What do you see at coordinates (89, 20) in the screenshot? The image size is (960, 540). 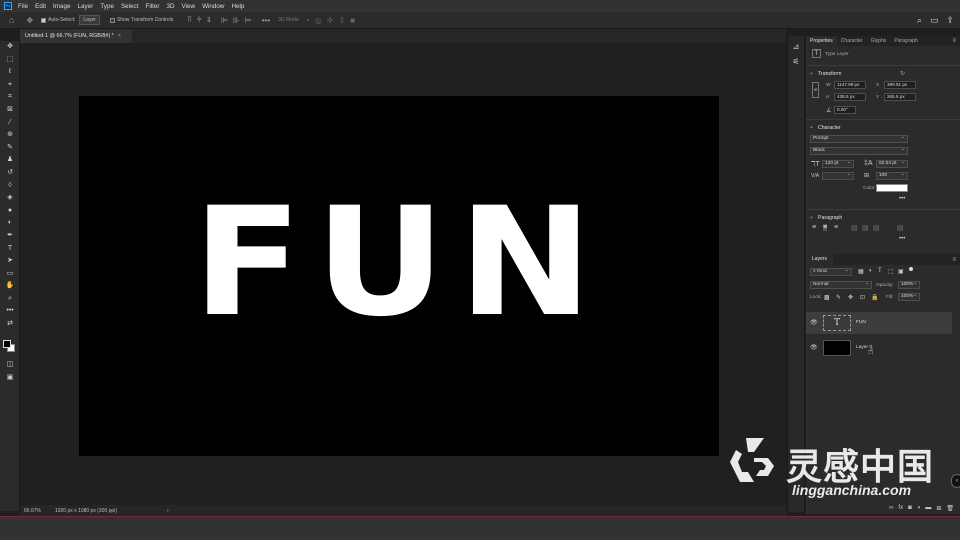 I see `layer-select-dropdown: Layer` at bounding box center [89, 20].